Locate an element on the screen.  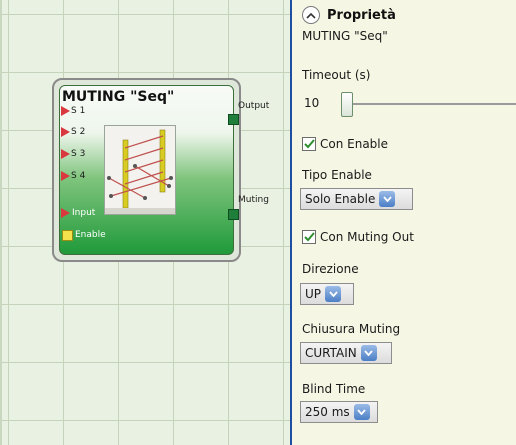
con-muting-out-option: Con Muting Out is located at coordinates (358, 237).